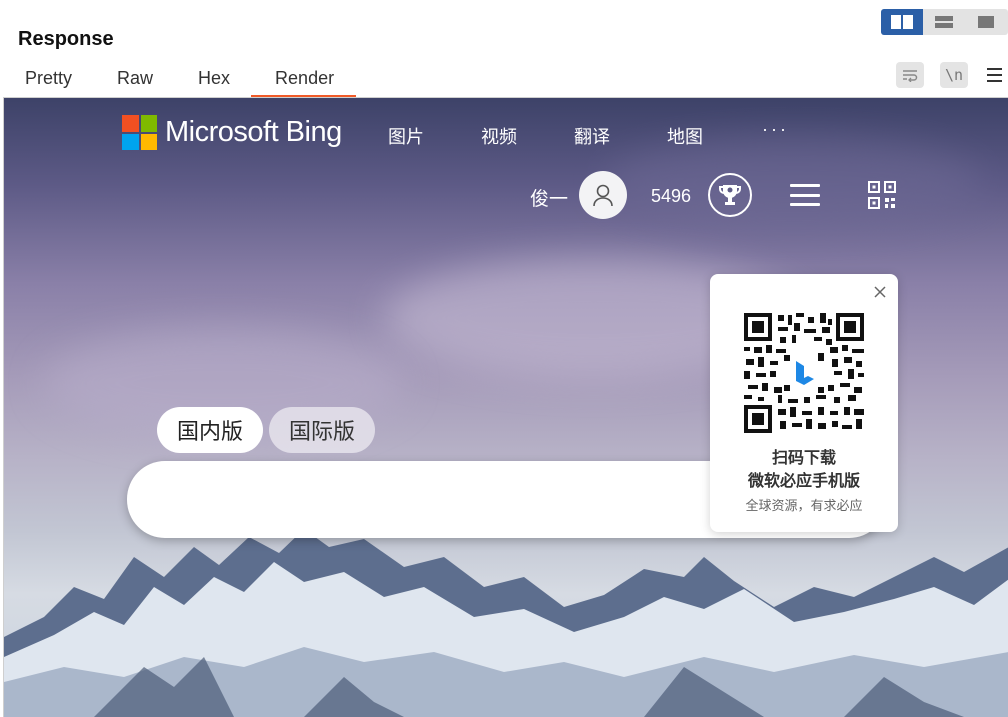 The height and width of the screenshot is (717, 1008). Describe the element at coordinates (997, 75) in the screenshot. I see `menu-icon` at that location.